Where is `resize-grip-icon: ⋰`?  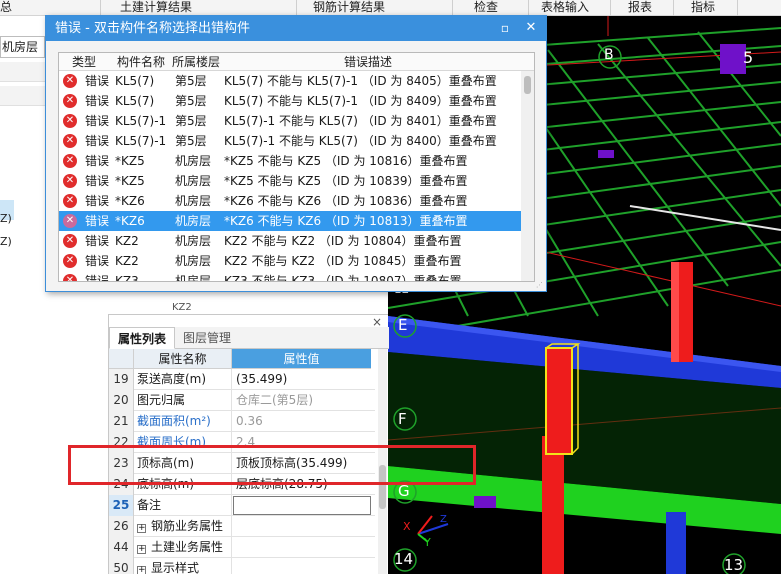 resize-grip-icon: ⋰ is located at coordinates (540, 285).